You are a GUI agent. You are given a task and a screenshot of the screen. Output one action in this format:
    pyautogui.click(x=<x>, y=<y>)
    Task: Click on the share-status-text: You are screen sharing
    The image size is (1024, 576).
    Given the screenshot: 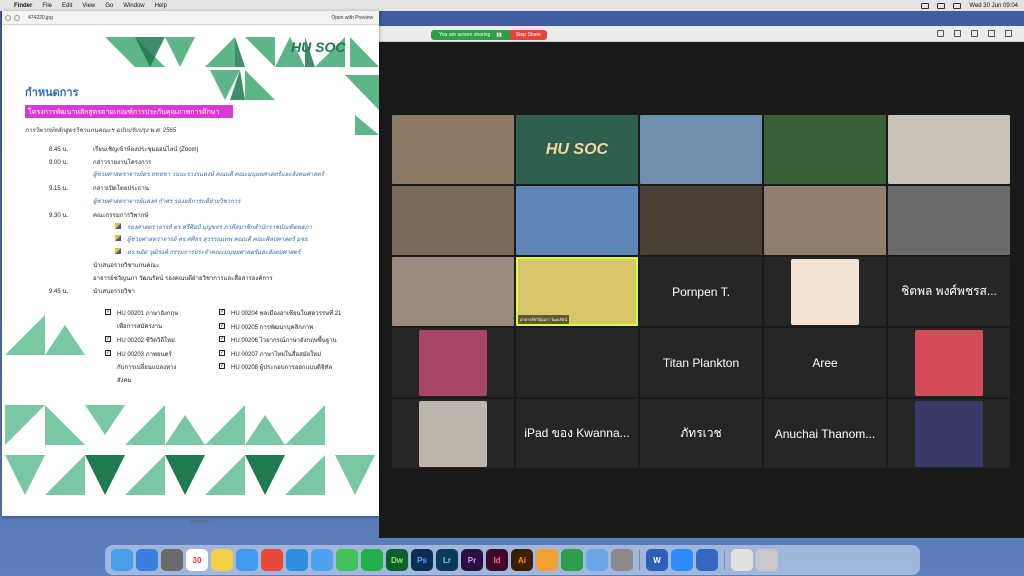 What is the action you would take?
    pyautogui.click(x=465, y=35)
    